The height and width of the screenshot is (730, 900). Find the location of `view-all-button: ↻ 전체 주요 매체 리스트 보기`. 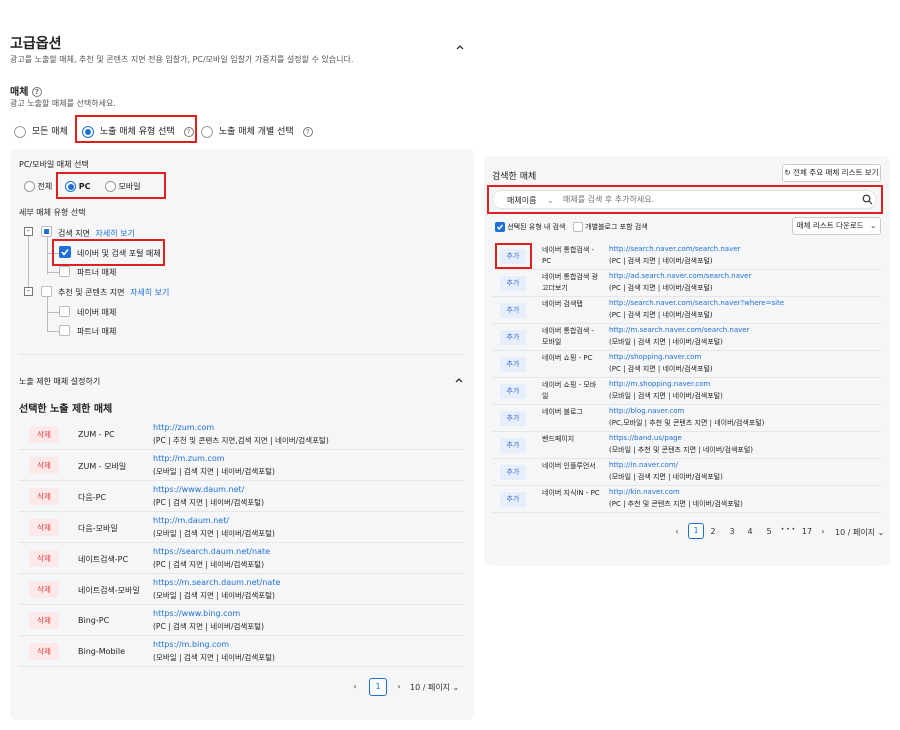

view-all-button: ↻ 전체 주요 매체 리스트 보기 is located at coordinates (831, 173).